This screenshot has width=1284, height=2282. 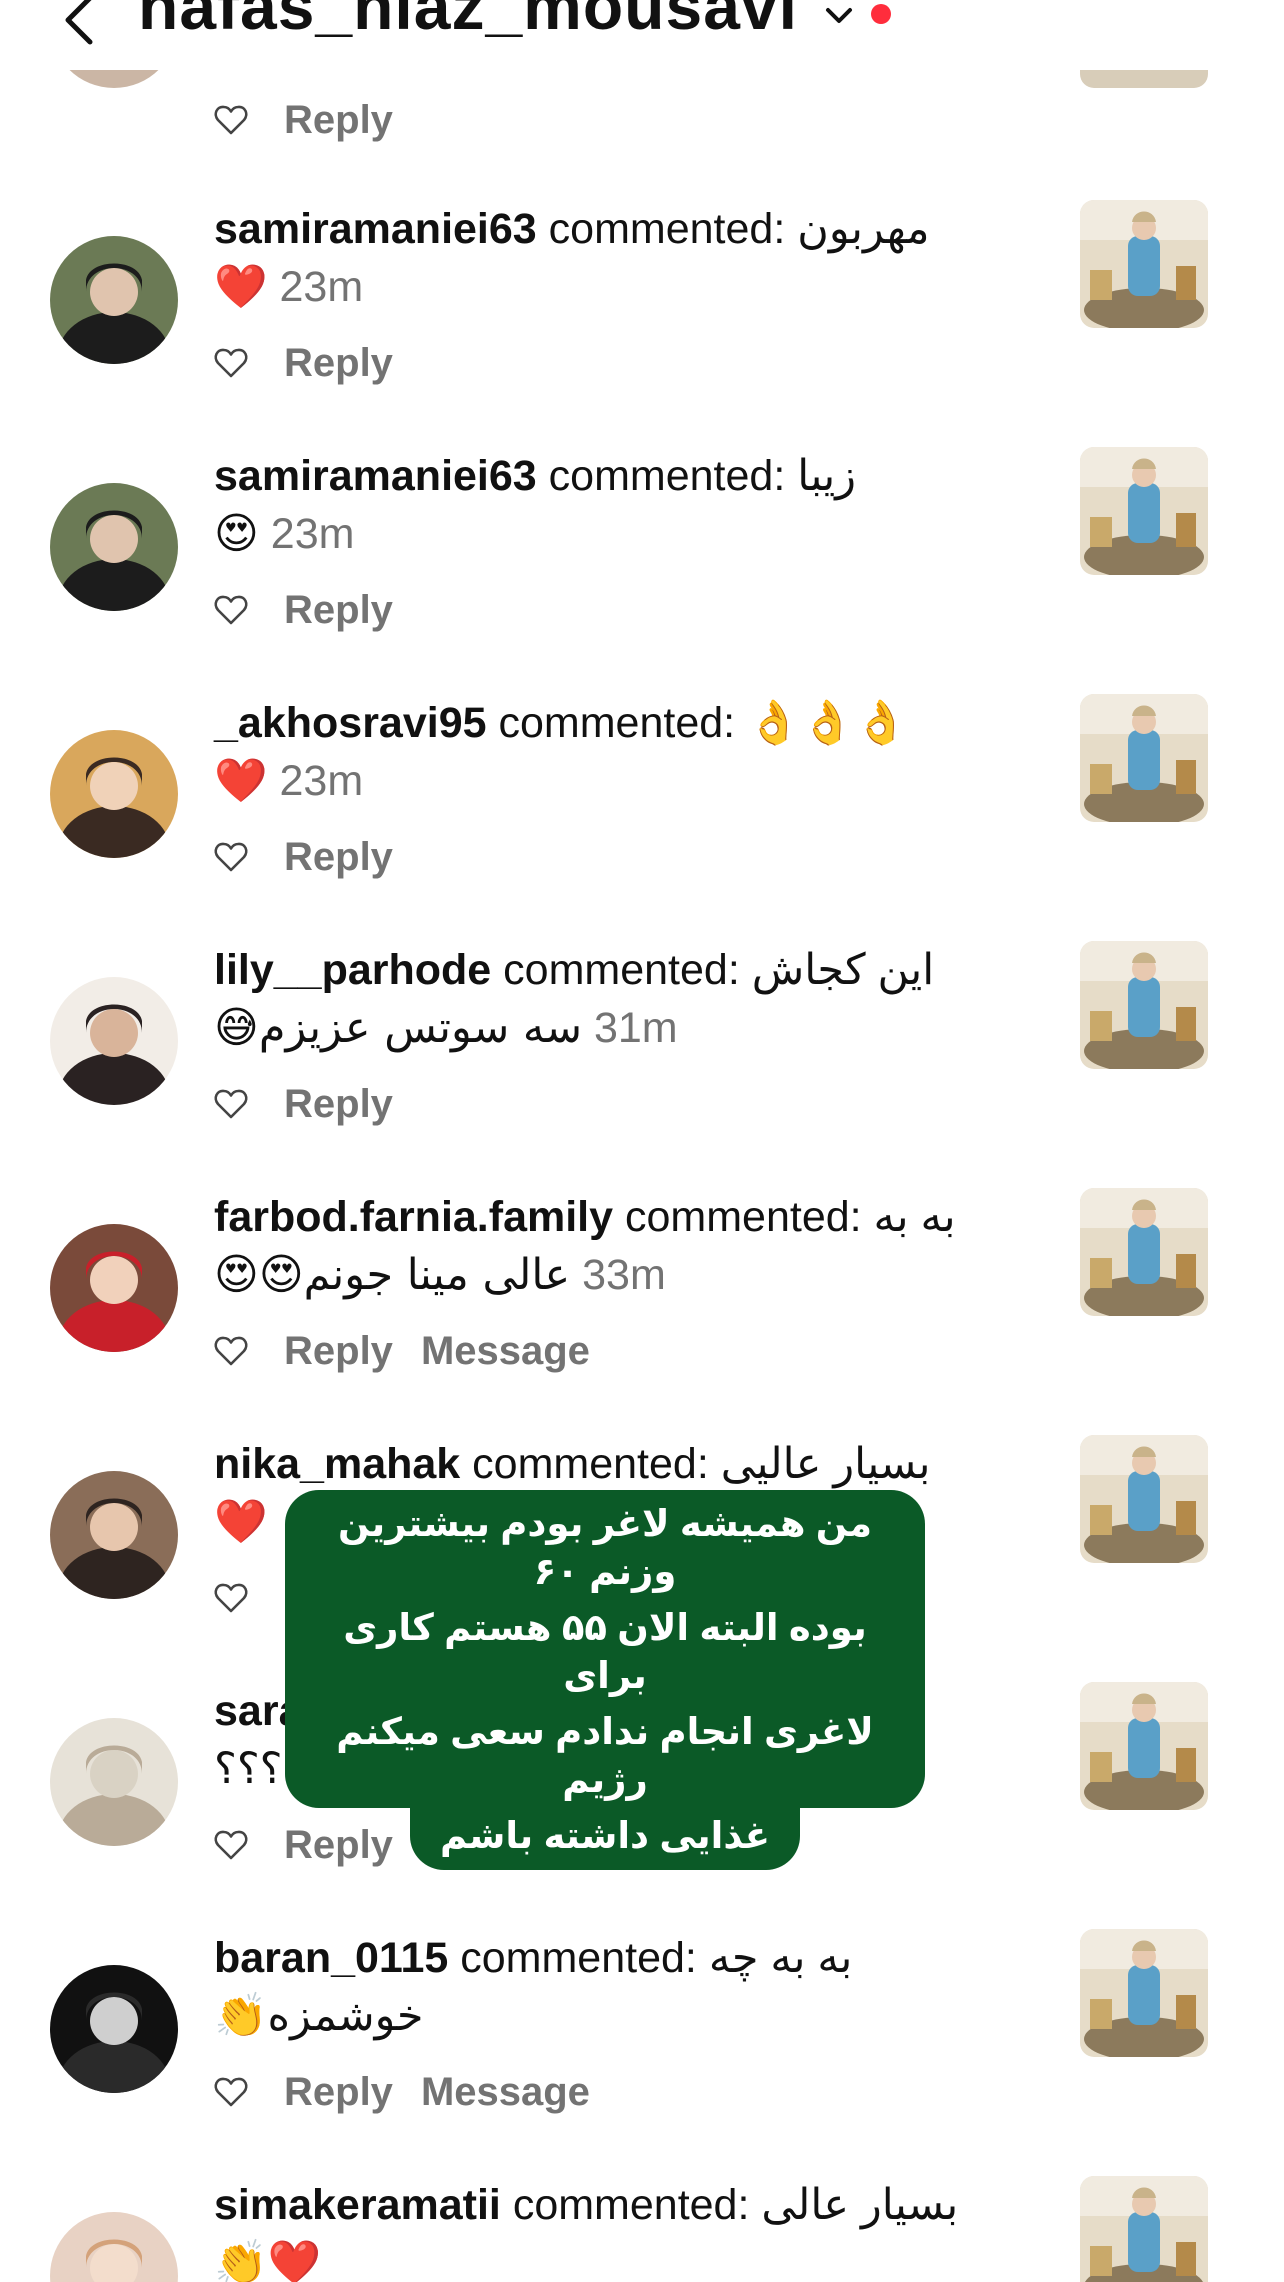 I want to click on comment-continuation: عالی مینا جونم😍😍, so click(x=392, y=1275).